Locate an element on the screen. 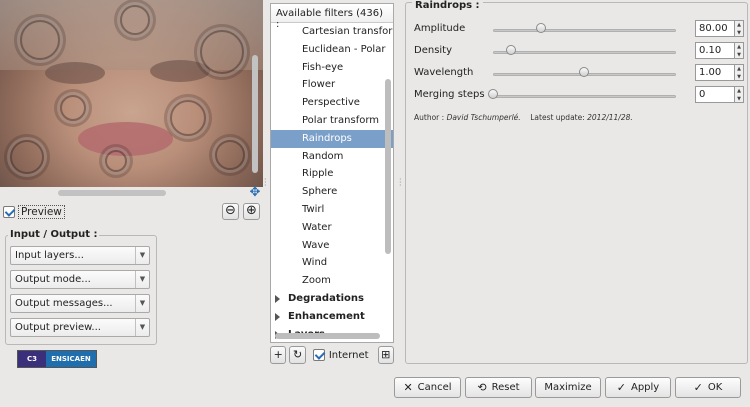 This screenshot has width=750, height=407. preview-toggle: Preview is located at coordinates (34, 212).